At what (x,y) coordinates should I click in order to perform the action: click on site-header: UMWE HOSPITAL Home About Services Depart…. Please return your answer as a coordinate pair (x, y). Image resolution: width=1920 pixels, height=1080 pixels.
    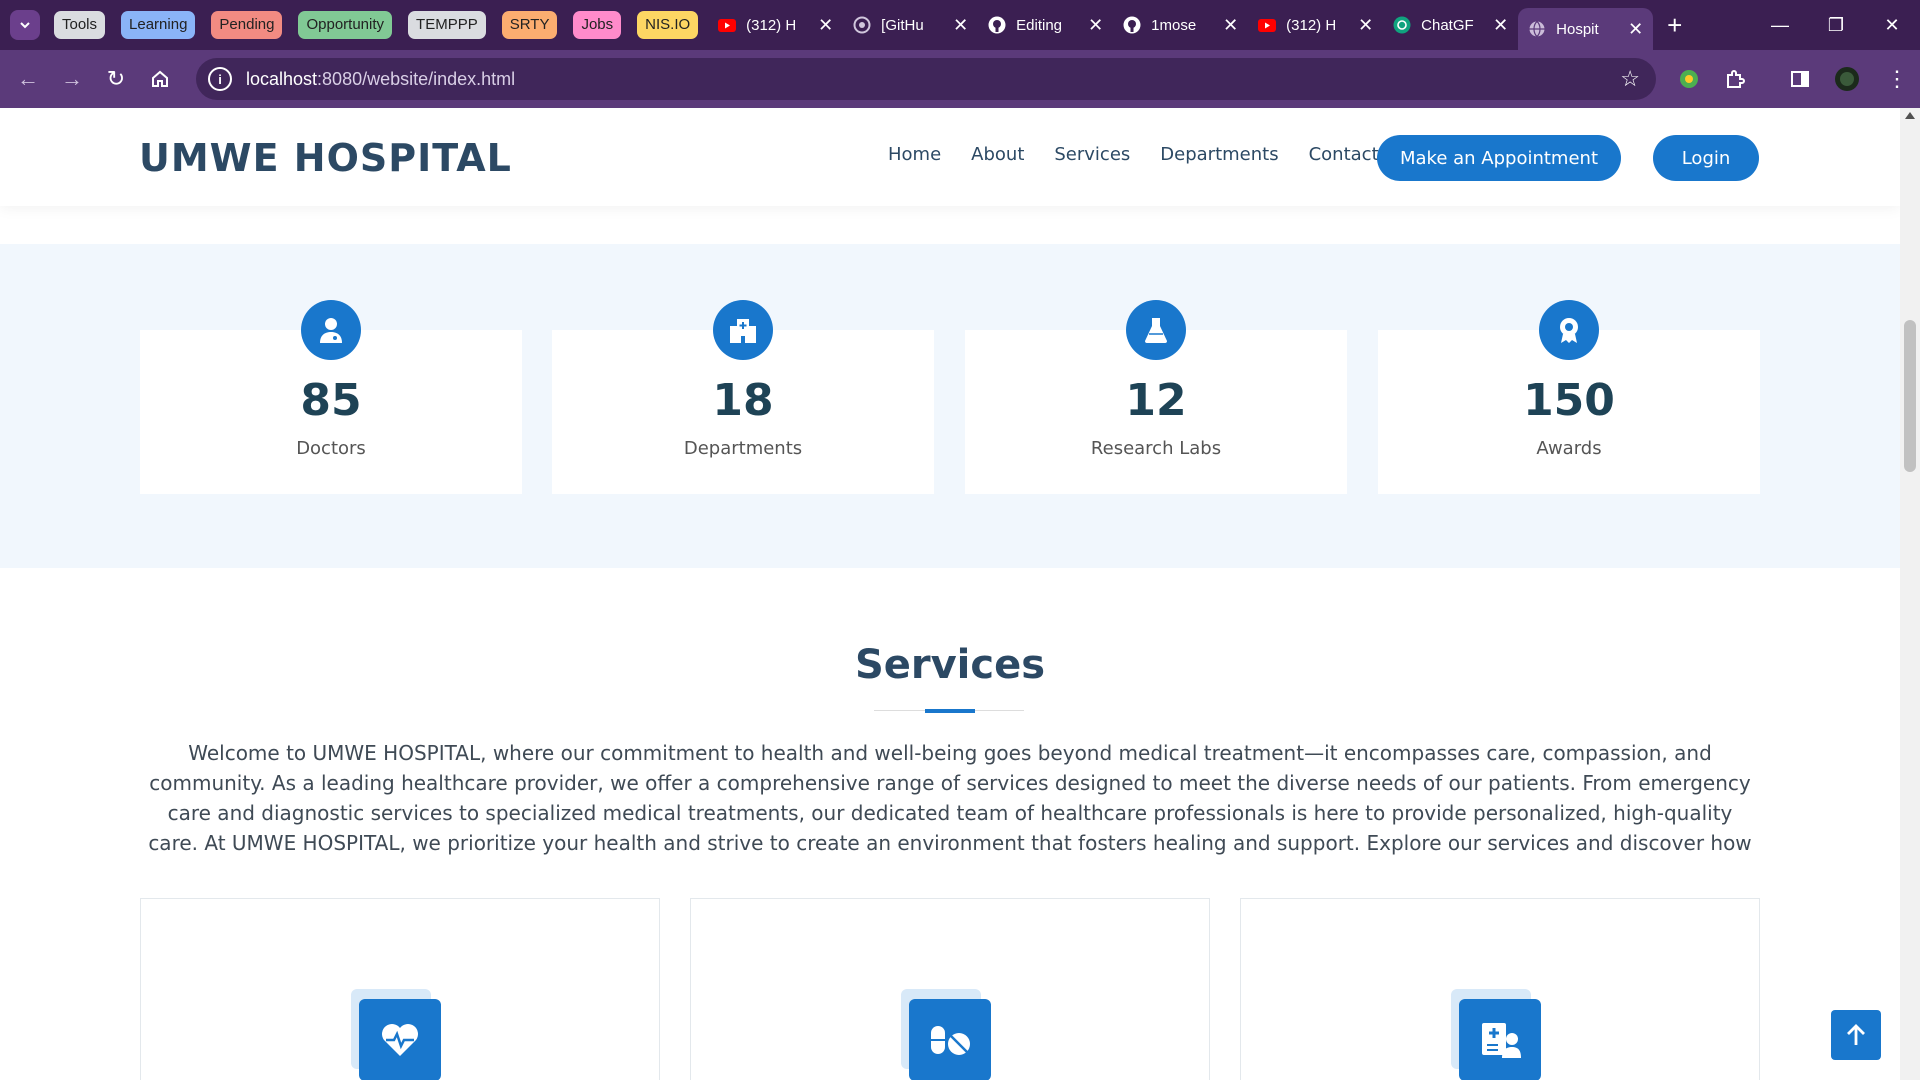
    Looking at the image, I should click on (950, 157).